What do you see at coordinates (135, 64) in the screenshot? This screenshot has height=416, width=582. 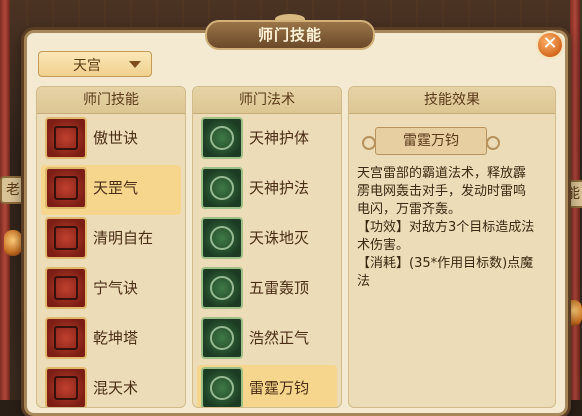 I see `caret-down-icon` at bounding box center [135, 64].